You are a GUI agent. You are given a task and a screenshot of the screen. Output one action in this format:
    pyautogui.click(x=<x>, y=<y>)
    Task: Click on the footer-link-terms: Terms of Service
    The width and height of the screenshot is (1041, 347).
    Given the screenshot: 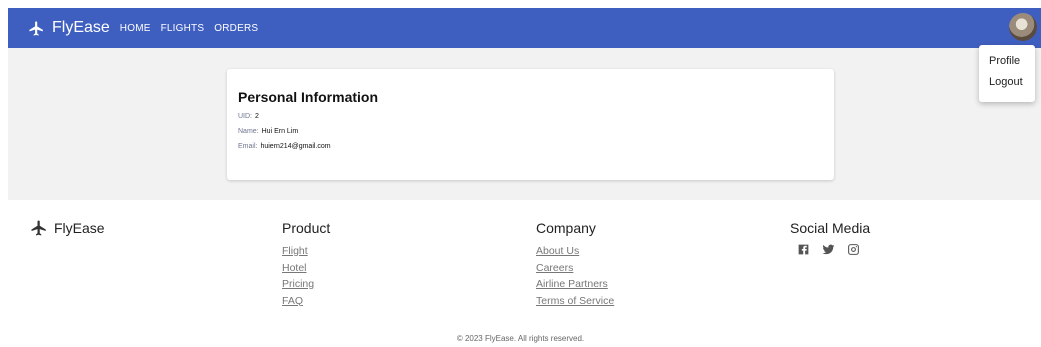 What is the action you would take?
    pyautogui.click(x=575, y=301)
    